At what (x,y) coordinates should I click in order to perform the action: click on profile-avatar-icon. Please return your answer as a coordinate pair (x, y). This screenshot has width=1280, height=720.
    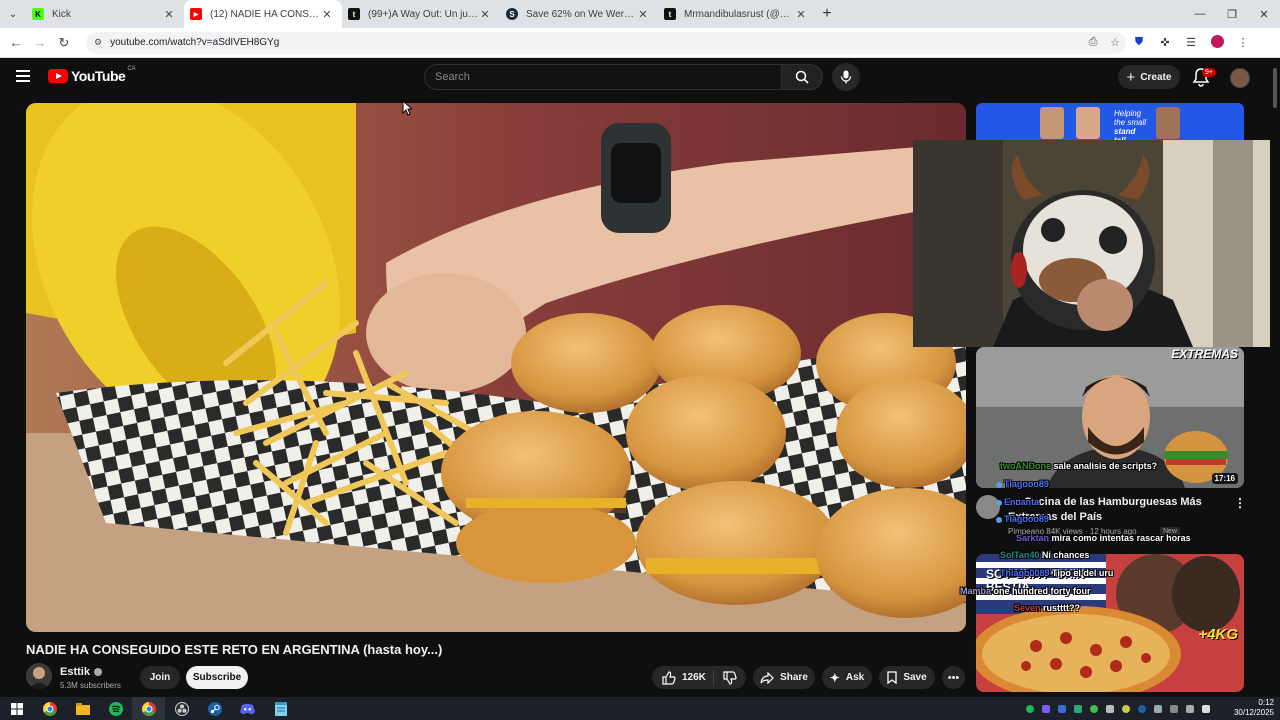
    Looking at the image, I should click on (1217, 42).